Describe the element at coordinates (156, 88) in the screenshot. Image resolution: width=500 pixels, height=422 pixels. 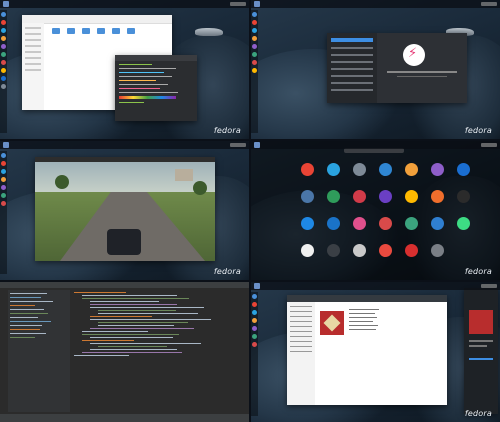
I see `terminal-window` at that location.